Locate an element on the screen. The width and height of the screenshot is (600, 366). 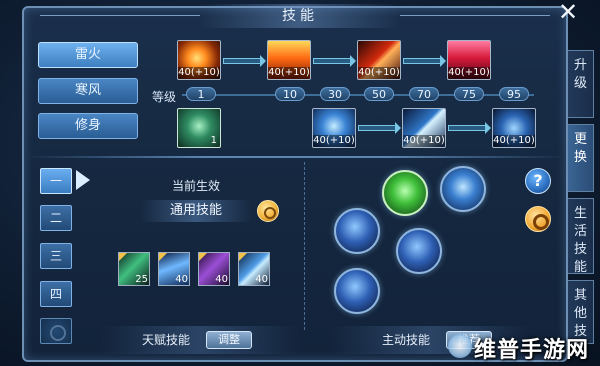
category-button-thunder-fire: 雷火 is located at coordinates (88, 55).